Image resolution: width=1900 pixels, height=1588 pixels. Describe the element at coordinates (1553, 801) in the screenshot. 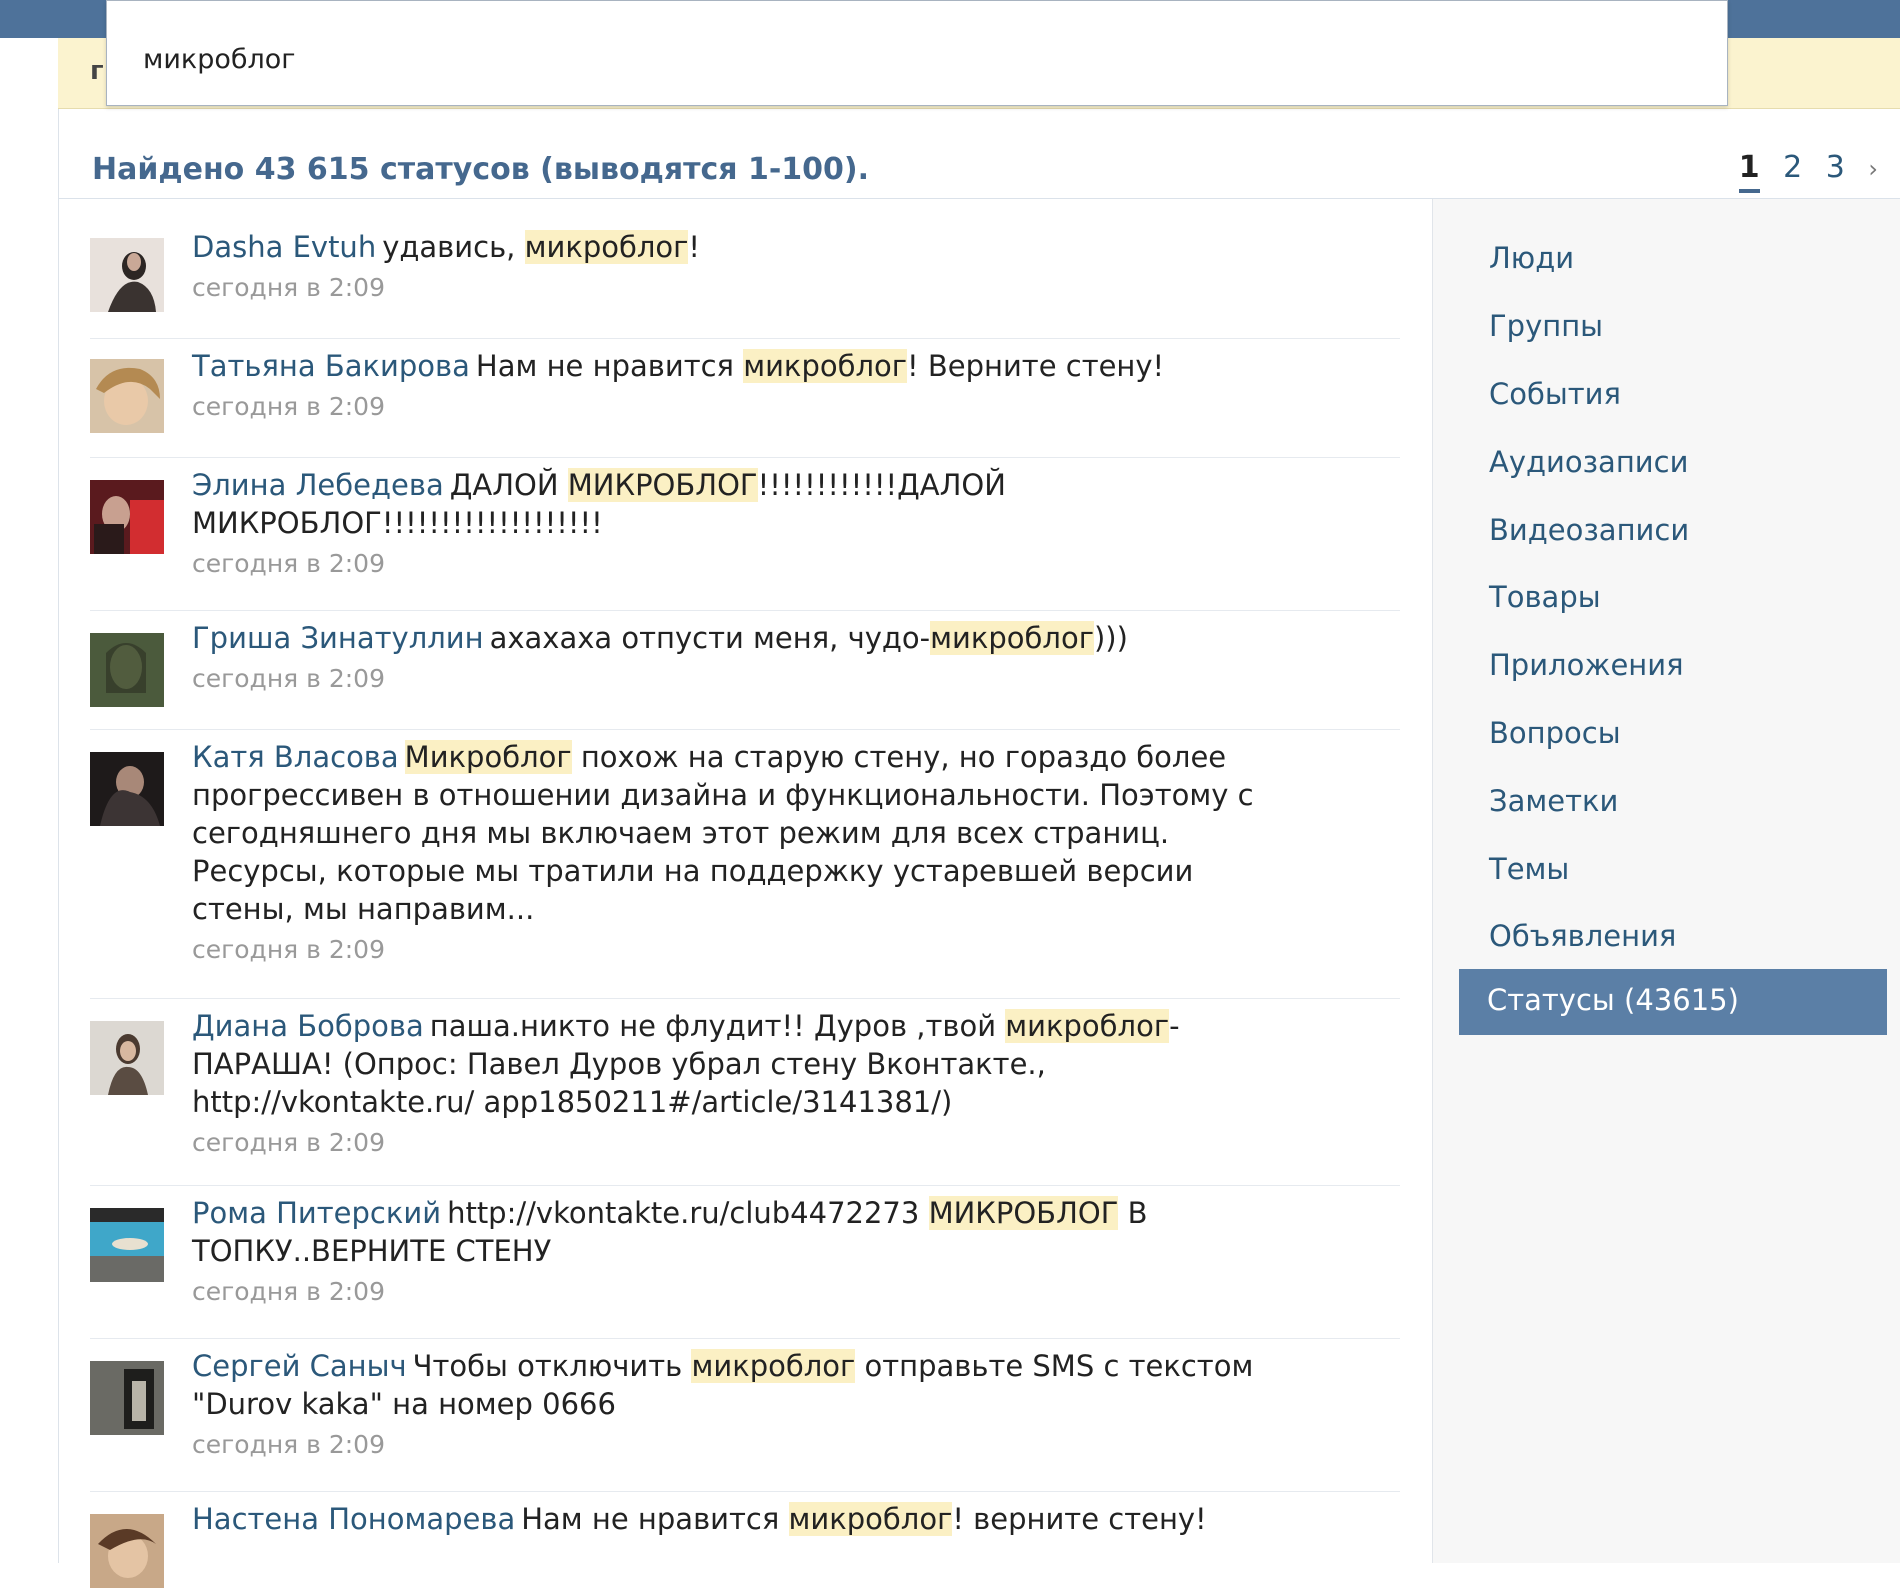

I see `sidebar-item-notes: Заметки` at that location.